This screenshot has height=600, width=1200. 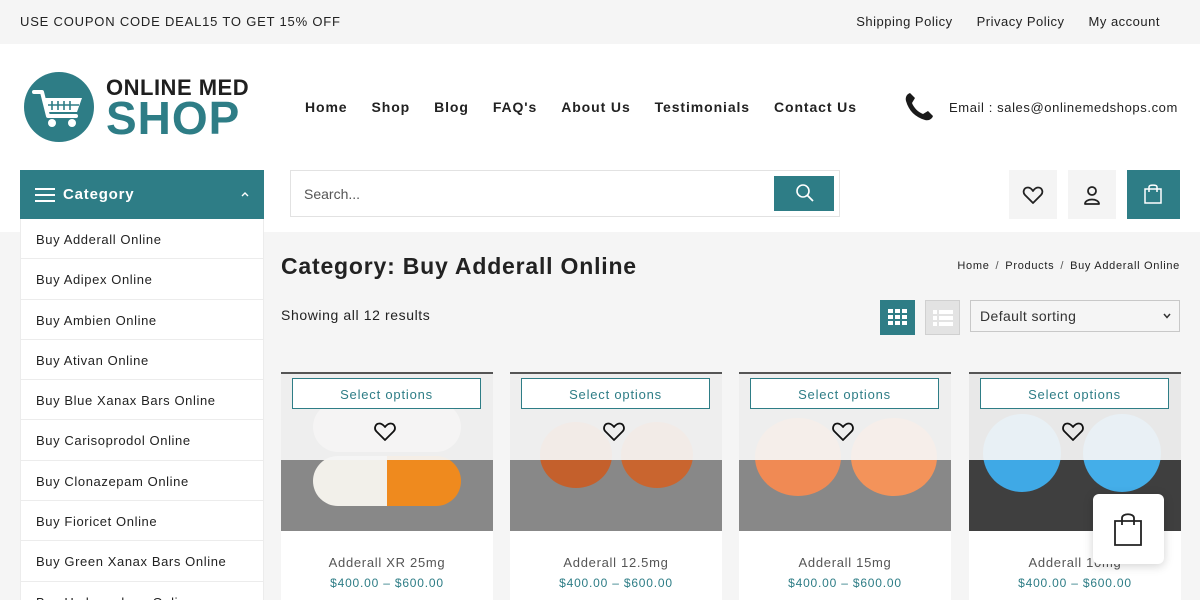 I want to click on category-item-adderall: Buy Adderall Online, so click(x=142, y=239).